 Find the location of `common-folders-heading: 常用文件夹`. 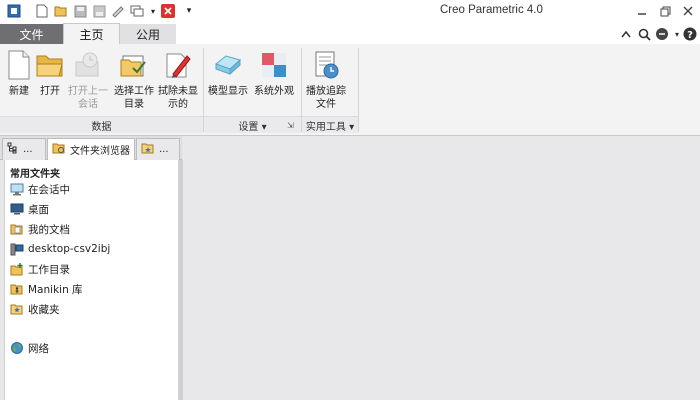

common-folders-heading: 常用文件夹 is located at coordinates (35, 174).